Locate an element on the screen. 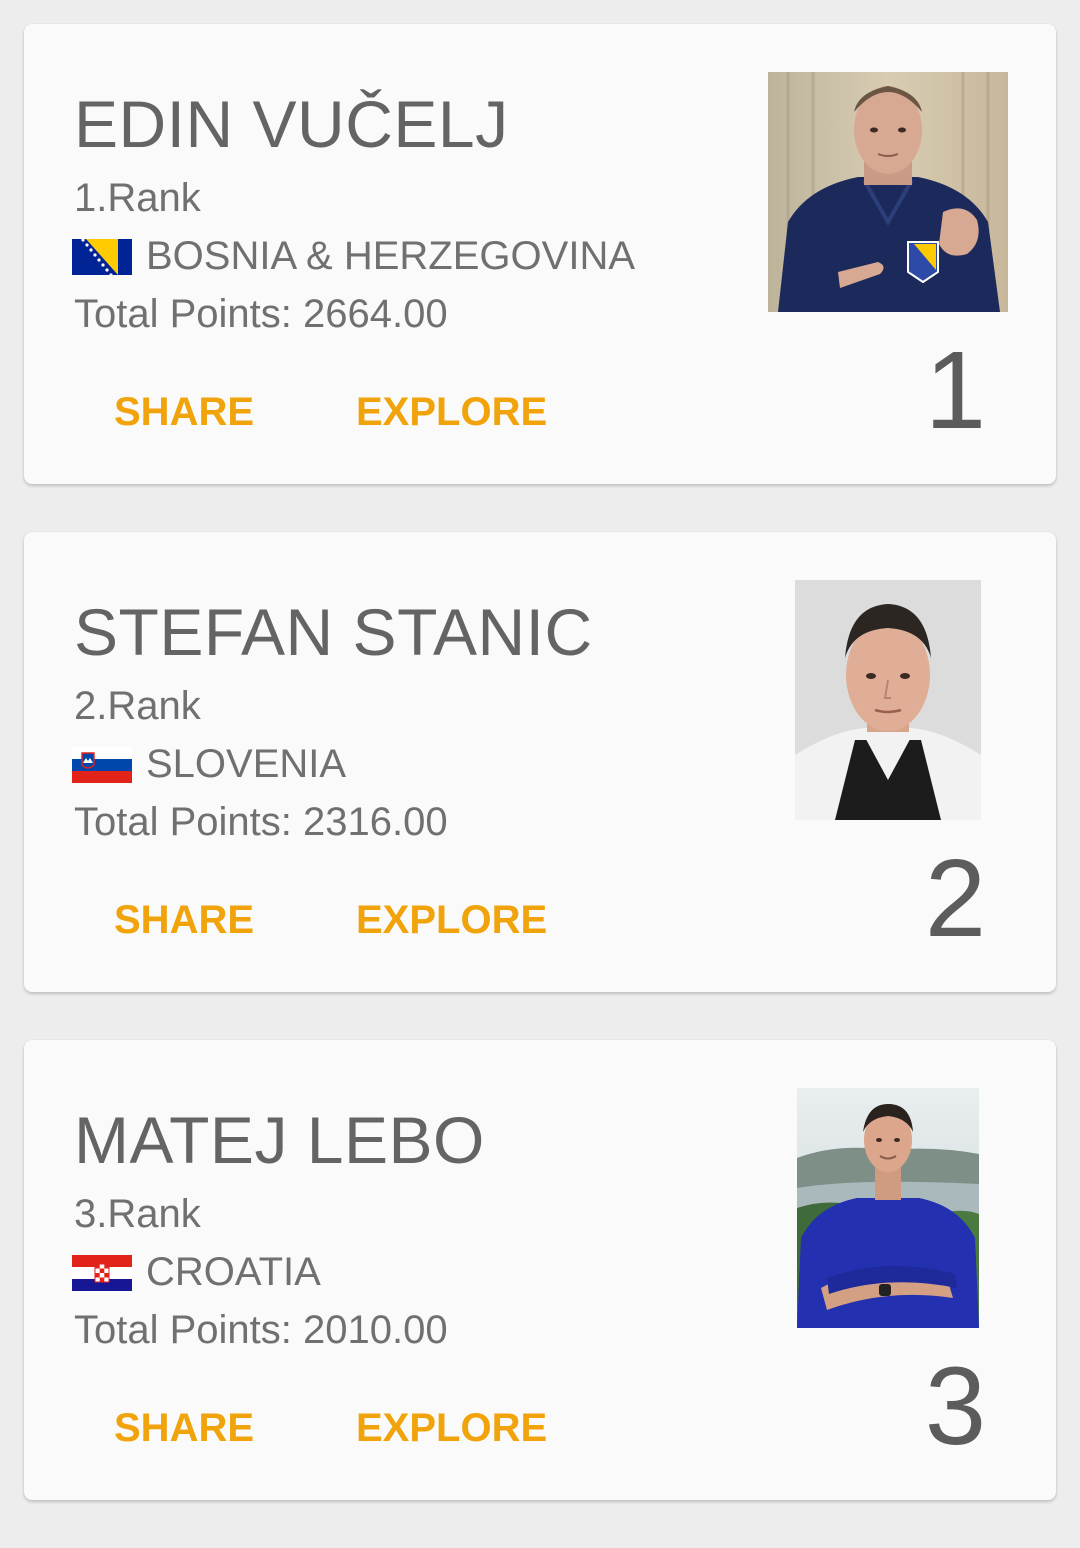 This screenshot has height=1548, width=1080. country-name: CROATIA is located at coordinates (233, 1272).